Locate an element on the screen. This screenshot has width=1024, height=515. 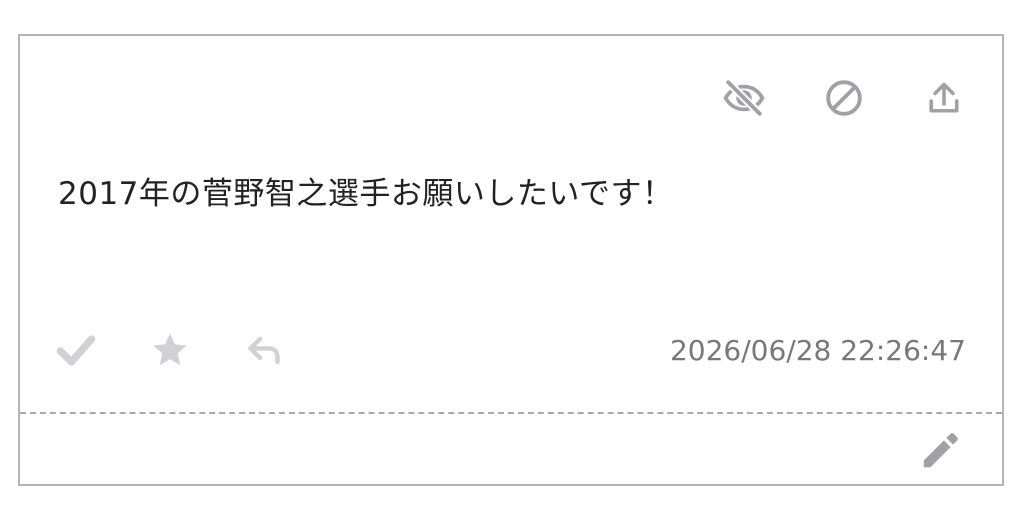
eye-off-icon is located at coordinates (744, 98).